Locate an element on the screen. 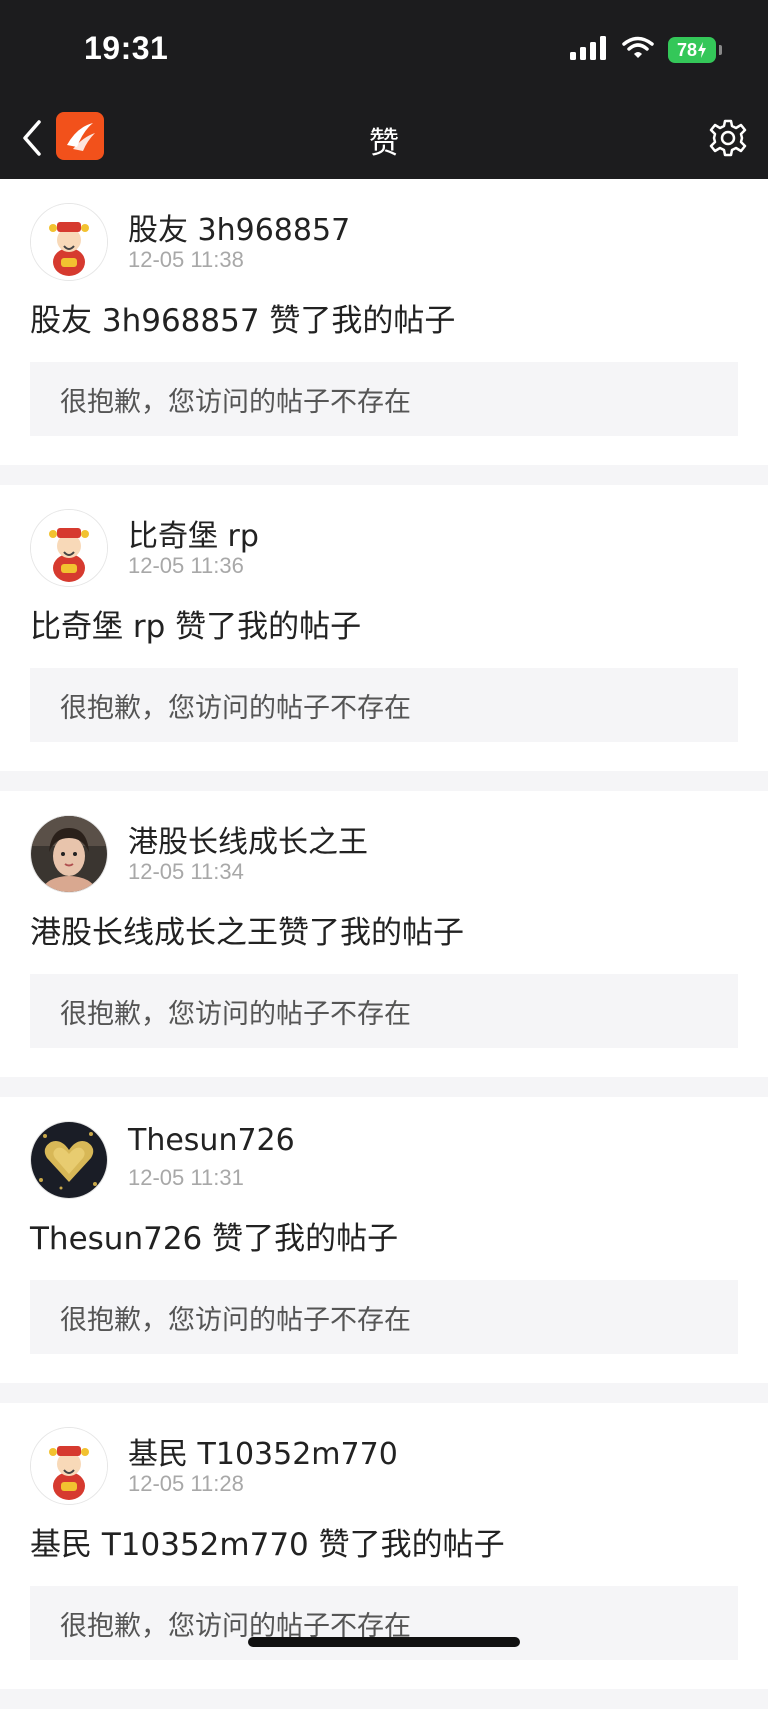 The width and height of the screenshot is (768, 1709). gold-heart-avatar-icon is located at coordinates (69, 1160).